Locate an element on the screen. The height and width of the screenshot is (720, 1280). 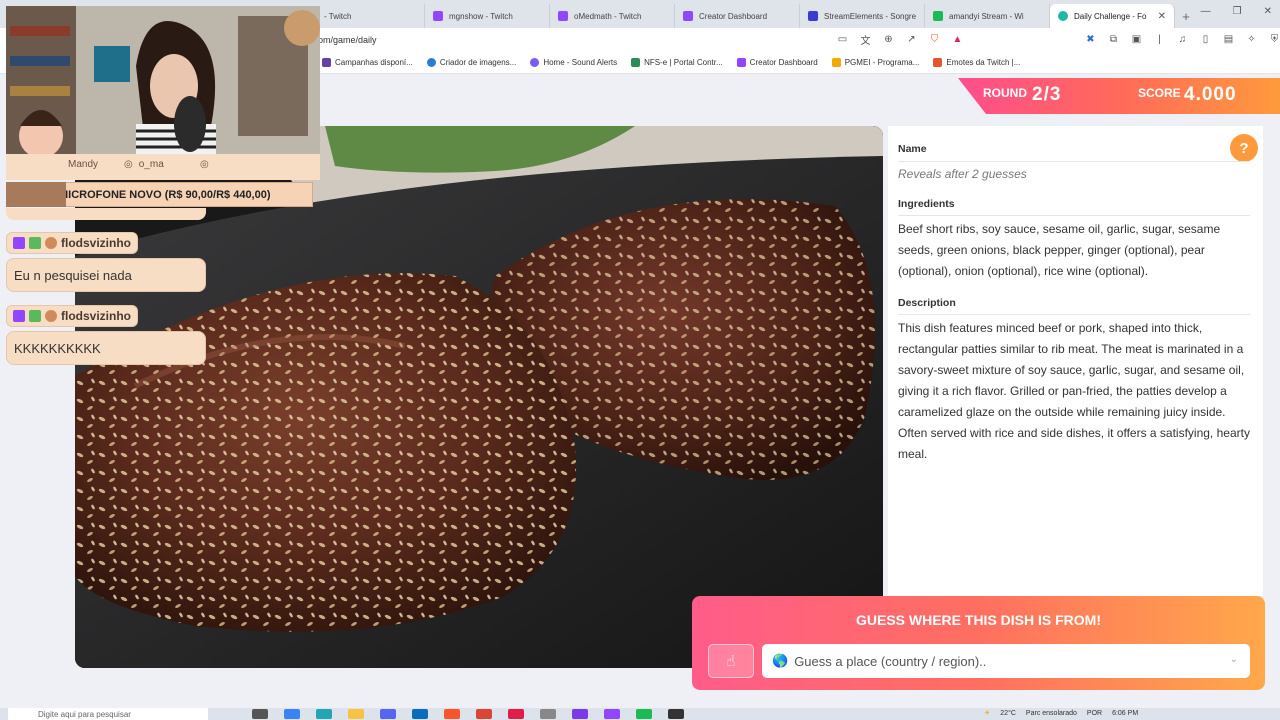
brave-icon is located at coordinates (452, 714).